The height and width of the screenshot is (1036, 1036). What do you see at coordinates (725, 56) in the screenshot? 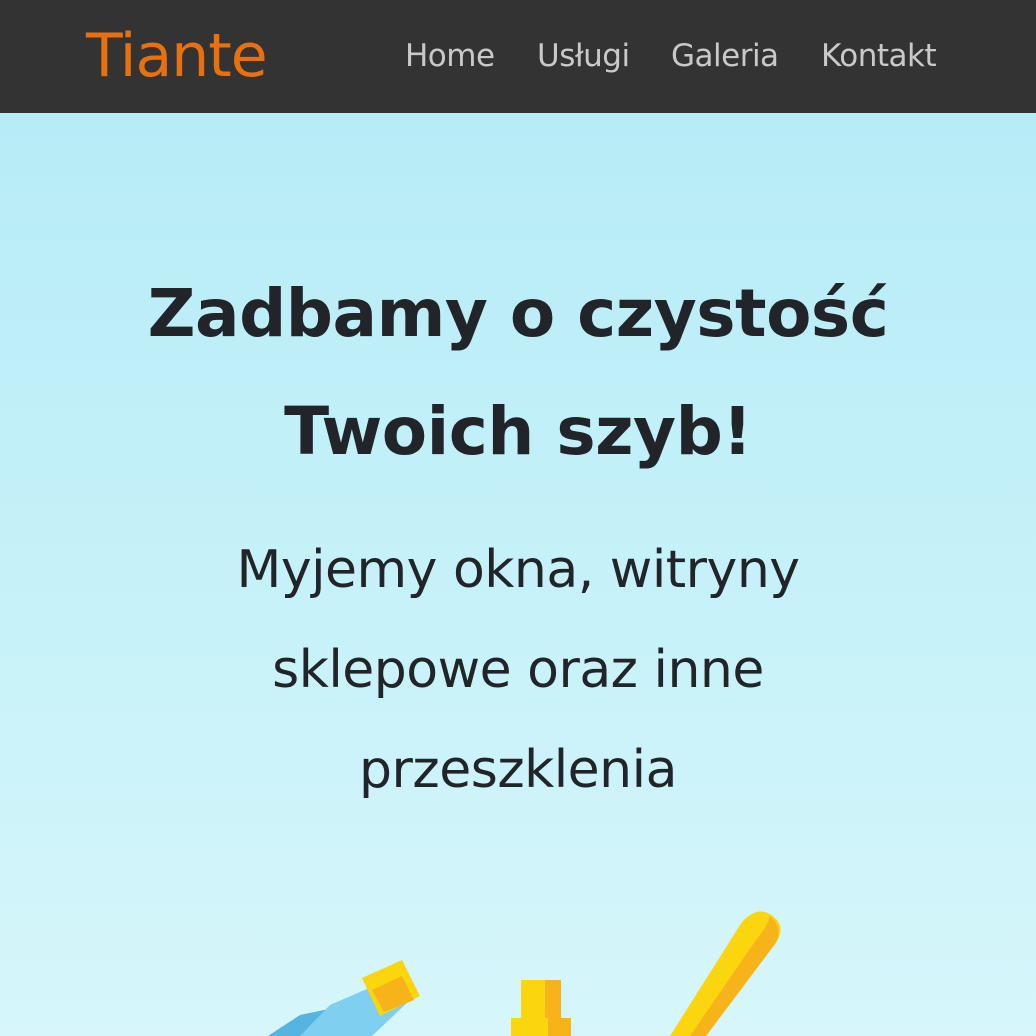
I see `nav-link-galeria: Galeria` at bounding box center [725, 56].